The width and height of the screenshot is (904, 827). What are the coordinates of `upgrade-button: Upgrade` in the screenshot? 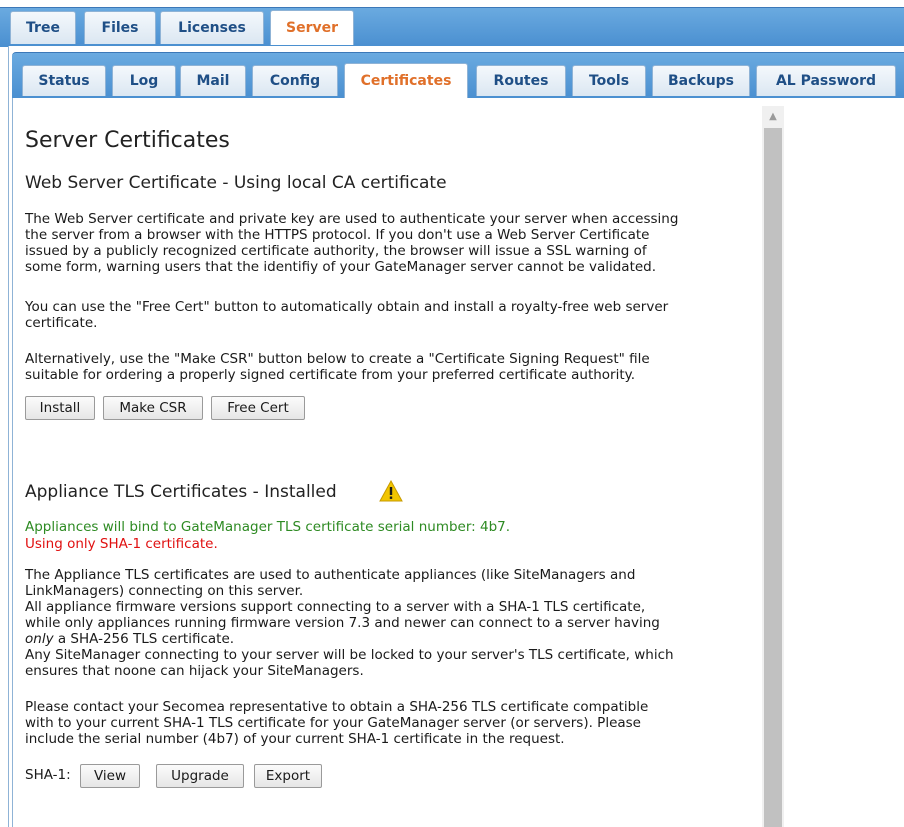 It's located at (200, 776).